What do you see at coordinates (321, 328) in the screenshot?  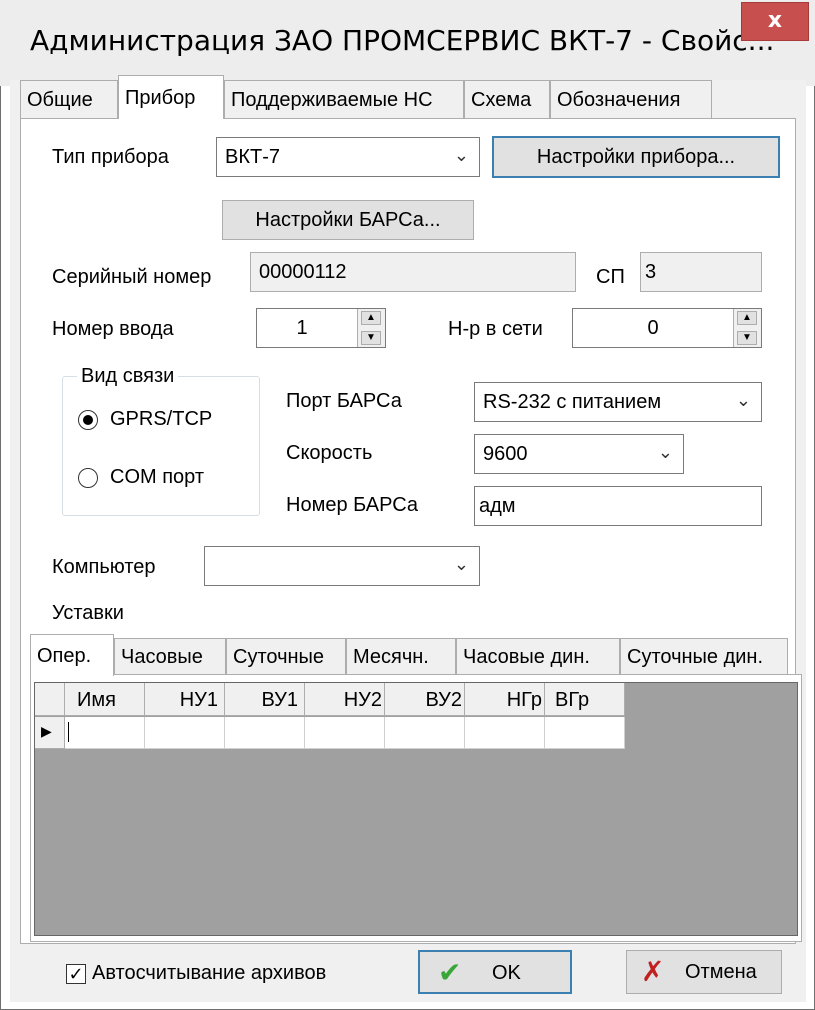 I see `input-number-stepper: 1 ▲ ▼` at bounding box center [321, 328].